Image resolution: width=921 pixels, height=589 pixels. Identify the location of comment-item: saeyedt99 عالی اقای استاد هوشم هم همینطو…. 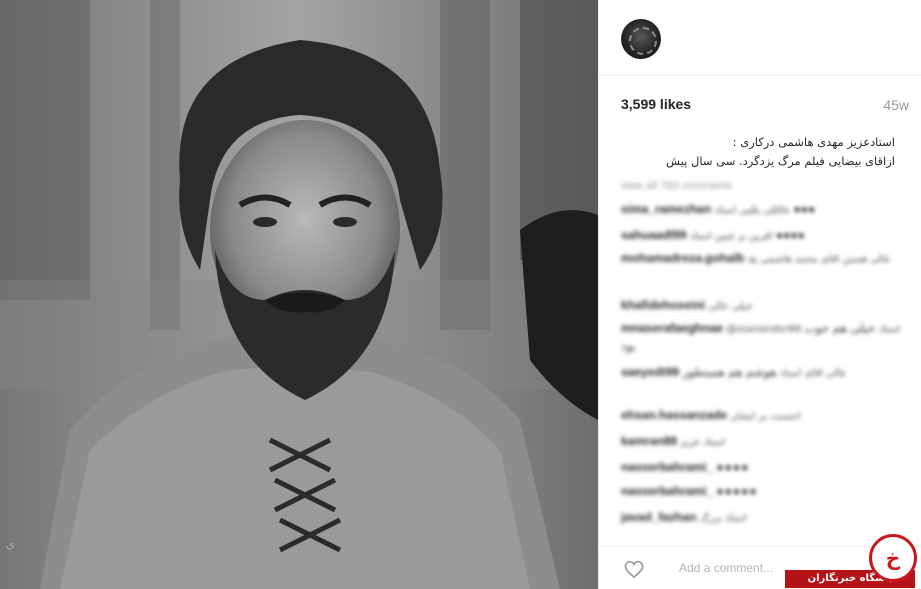
(767, 381).